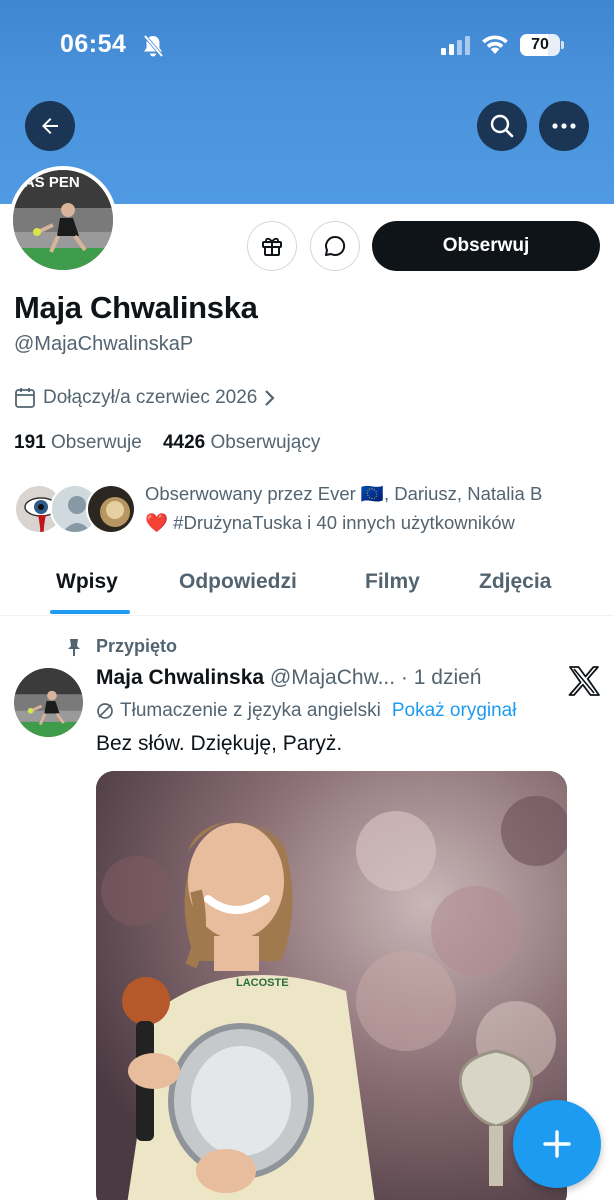 The height and width of the screenshot is (1200, 614). Describe the element at coordinates (495, 46) in the screenshot. I see `wifi-icon` at that location.